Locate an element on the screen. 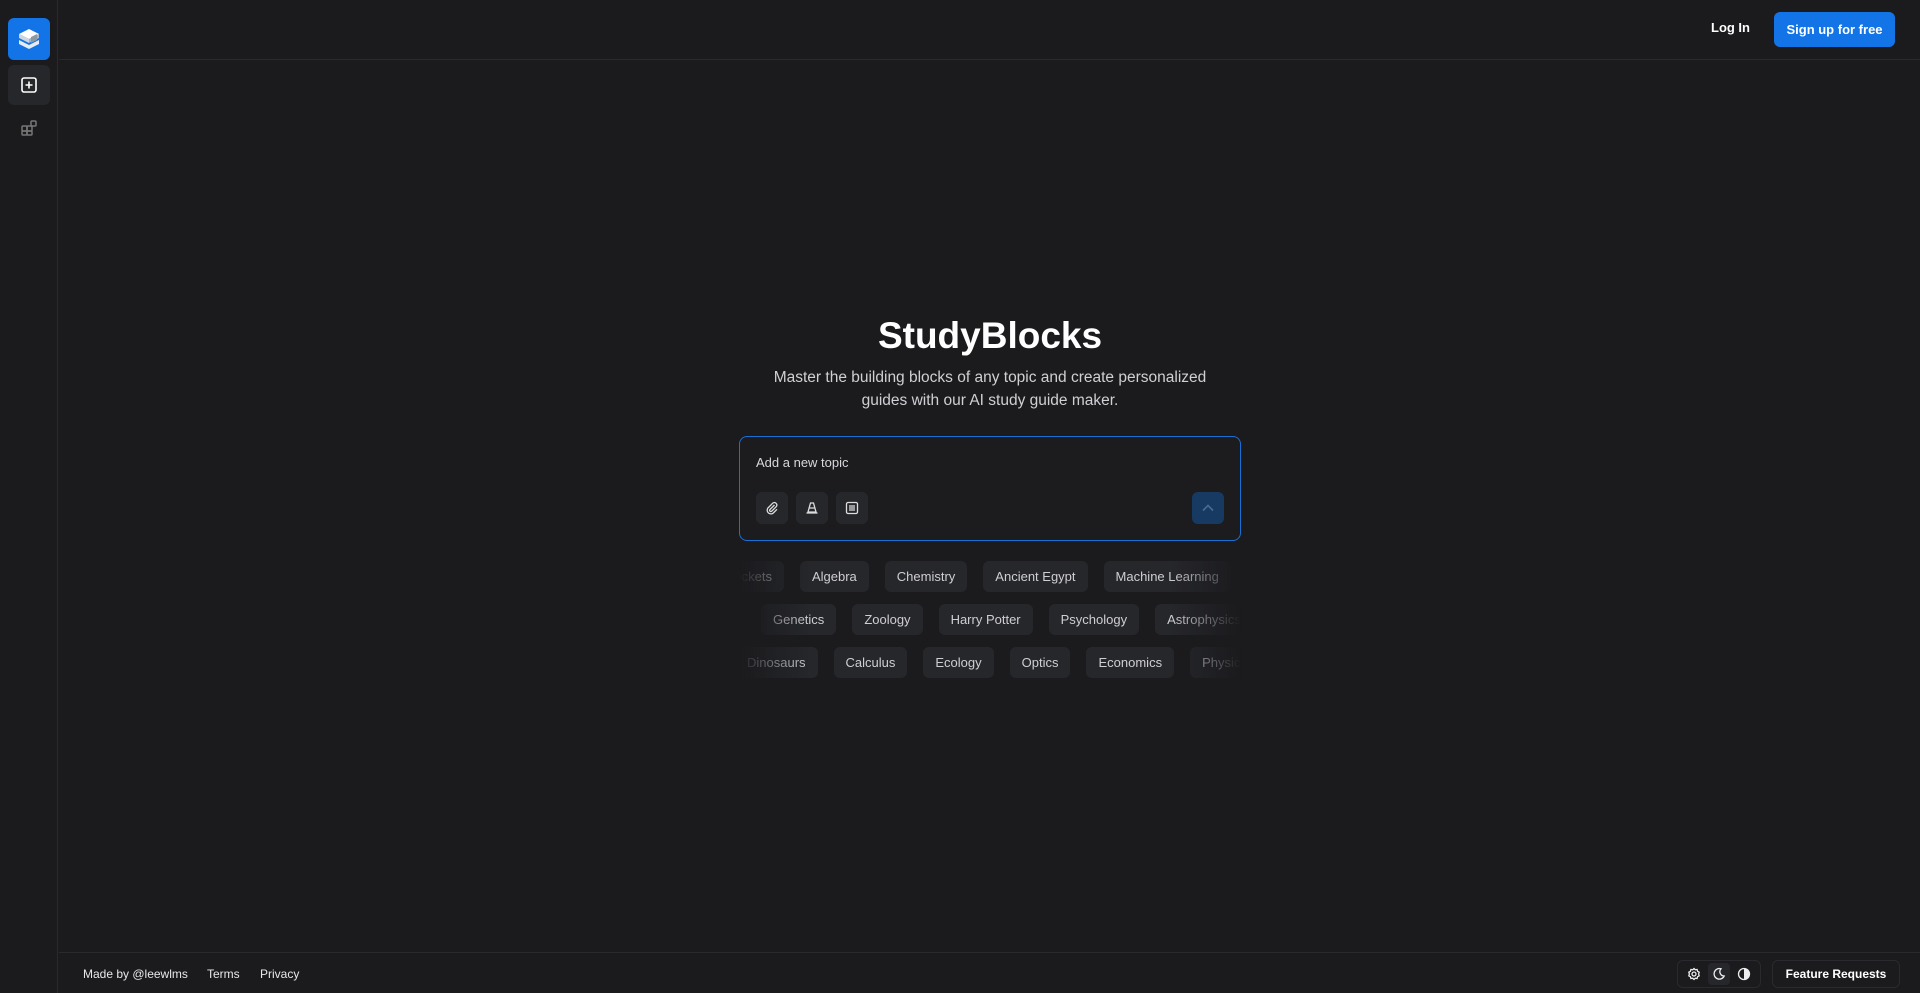 Image resolution: width=1920 pixels, height=993 pixels. topic-chip: Ancient Egypt is located at coordinates (1035, 576).